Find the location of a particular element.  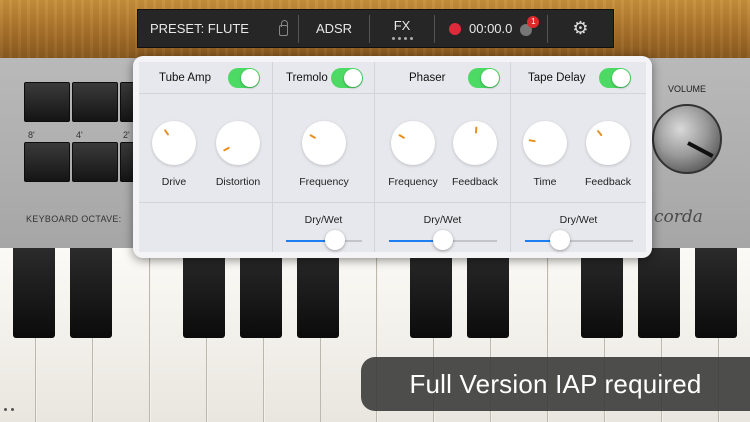

settings-gear-icon: ⚙ is located at coordinates (580, 28).